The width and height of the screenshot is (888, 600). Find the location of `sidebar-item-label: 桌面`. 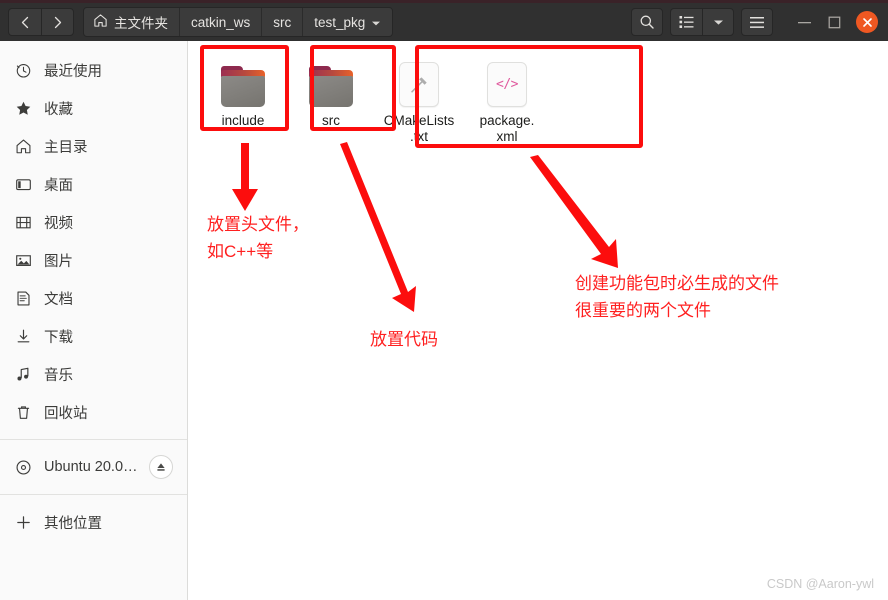

sidebar-item-label: 桌面 is located at coordinates (58, 185).